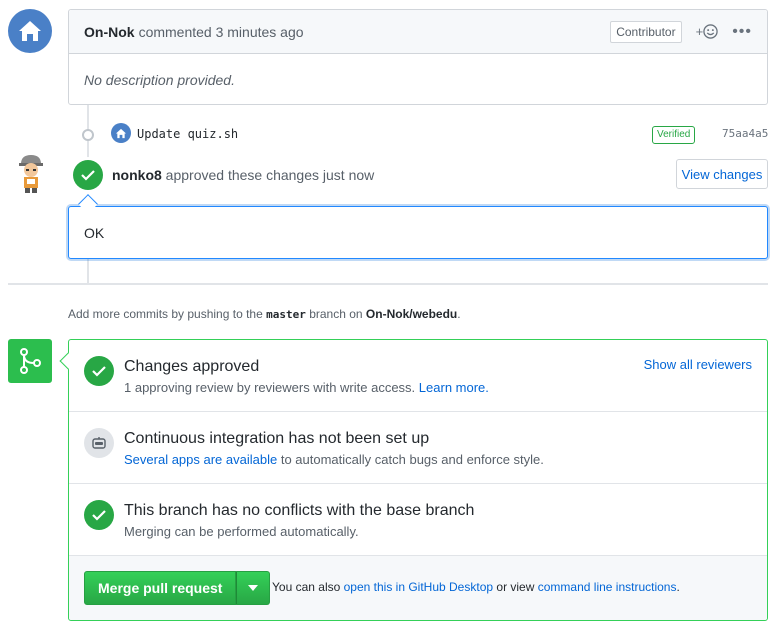  Describe the element at coordinates (192, 366) in the screenshot. I see `approved-title: Changes approved` at that location.